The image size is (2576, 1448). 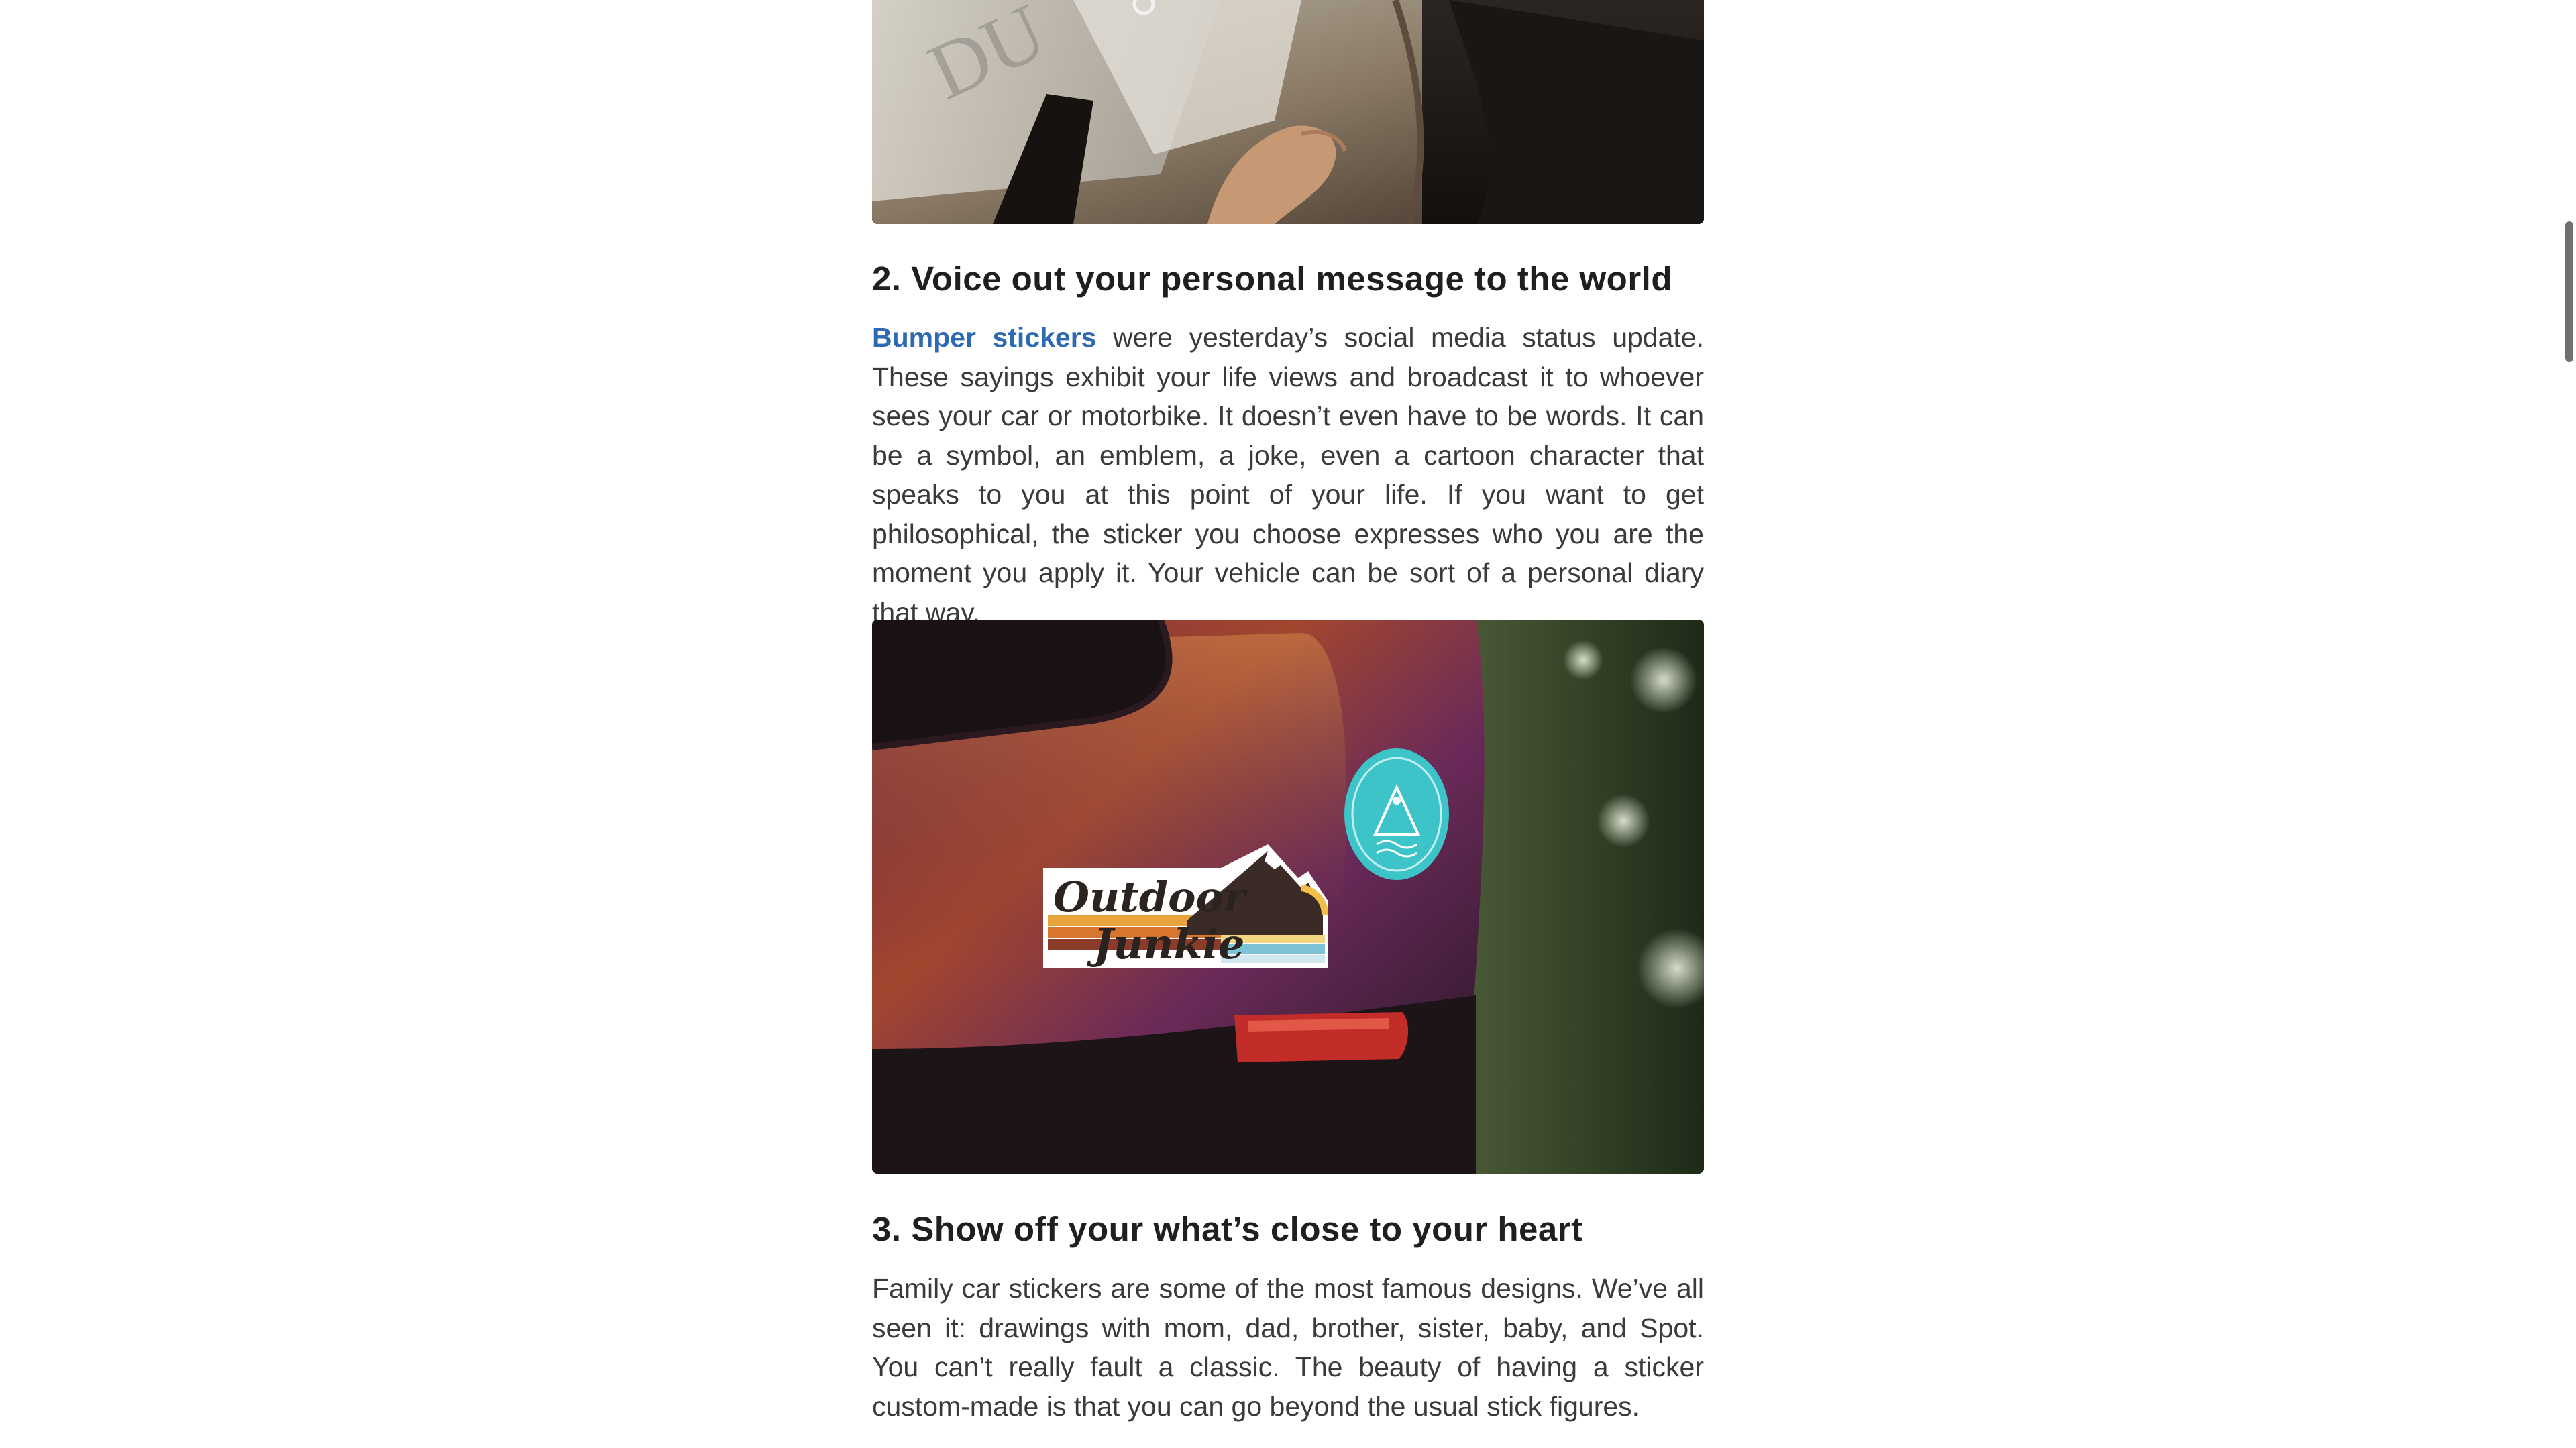 I want to click on bumper-stickers-link: Bumper stickers, so click(x=984, y=337).